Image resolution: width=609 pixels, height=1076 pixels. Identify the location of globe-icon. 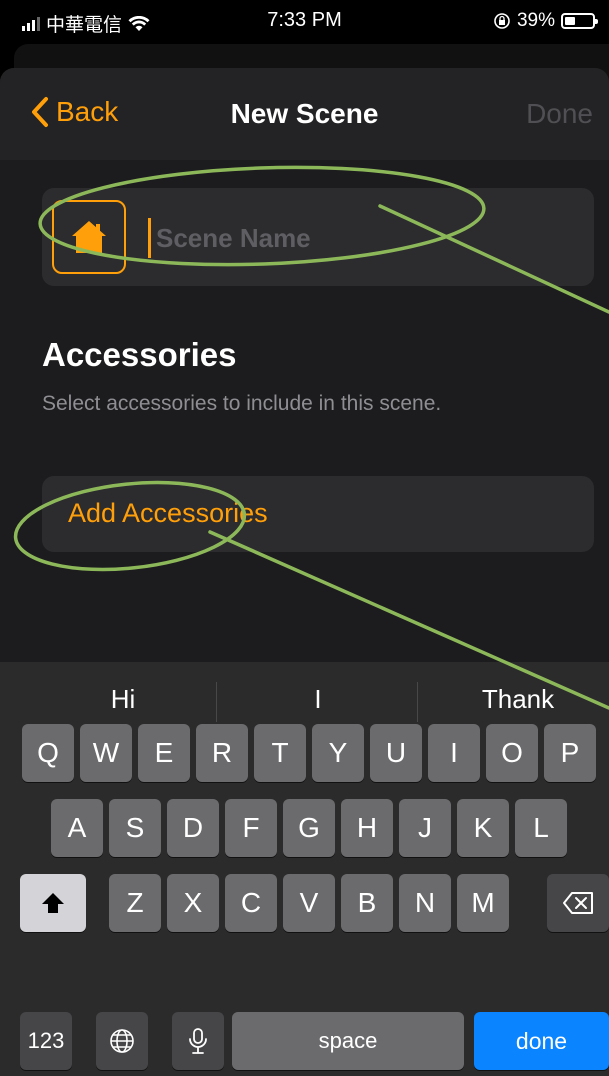
(122, 1041).